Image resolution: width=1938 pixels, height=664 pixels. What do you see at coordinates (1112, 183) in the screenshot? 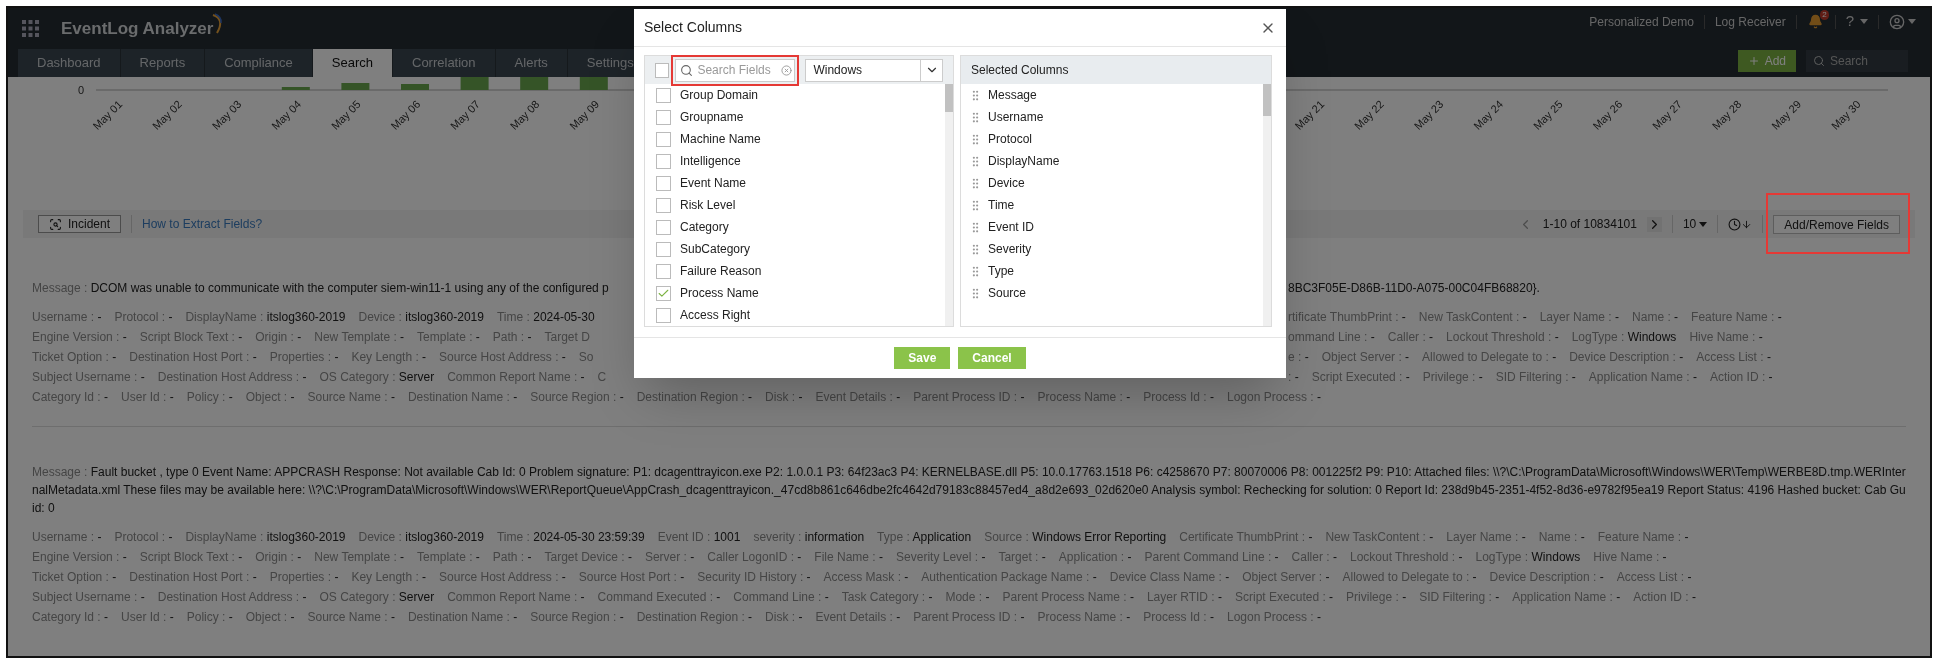
I see `selected-column: Device` at bounding box center [1112, 183].